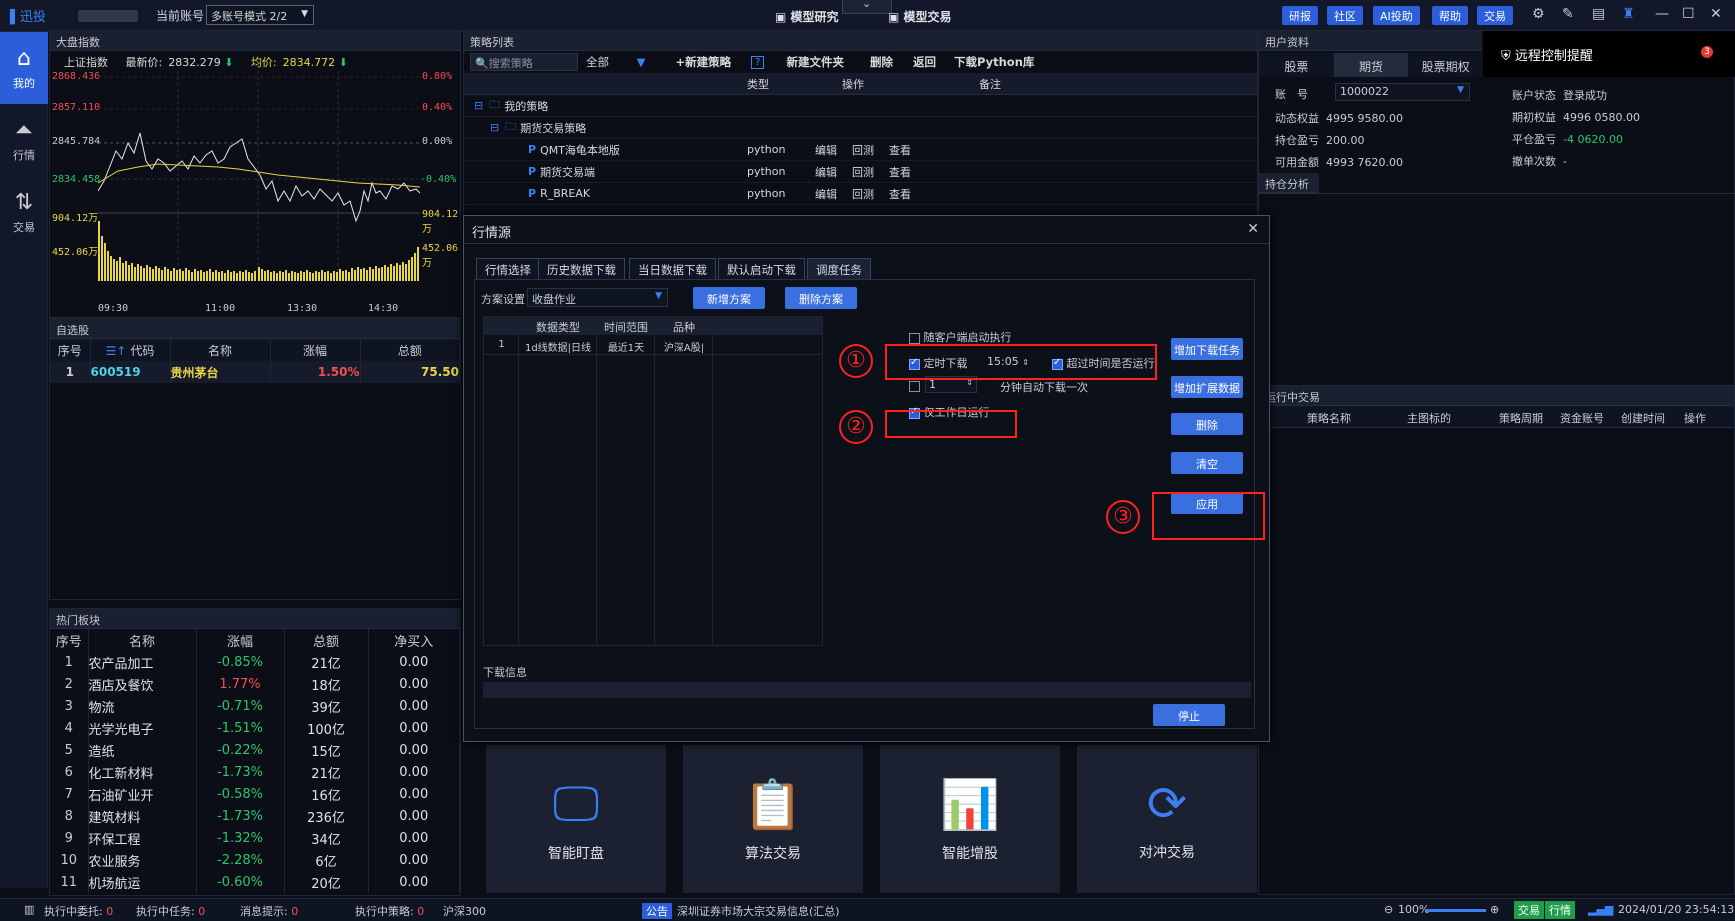 This screenshot has height=921, width=1735. What do you see at coordinates (815, 62) in the screenshot?
I see `new-folder-button: 新建文件夹` at bounding box center [815, 62].